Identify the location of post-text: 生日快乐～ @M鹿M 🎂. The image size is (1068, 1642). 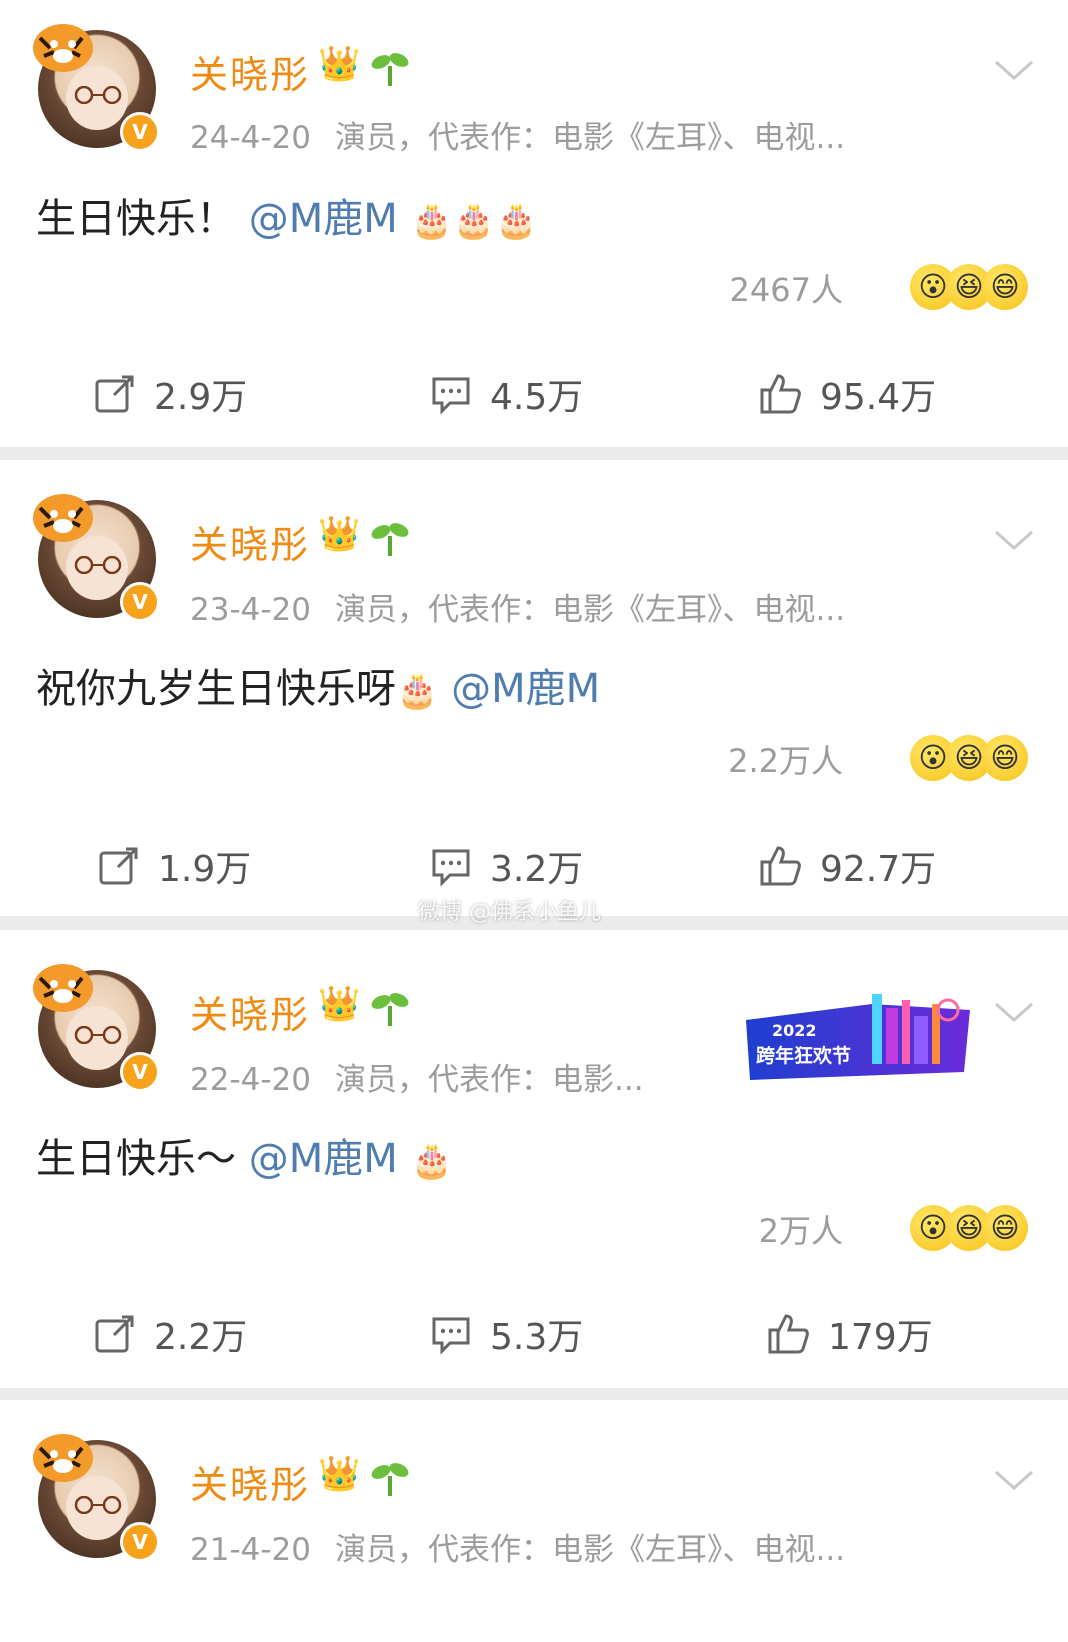
(244, 1155).